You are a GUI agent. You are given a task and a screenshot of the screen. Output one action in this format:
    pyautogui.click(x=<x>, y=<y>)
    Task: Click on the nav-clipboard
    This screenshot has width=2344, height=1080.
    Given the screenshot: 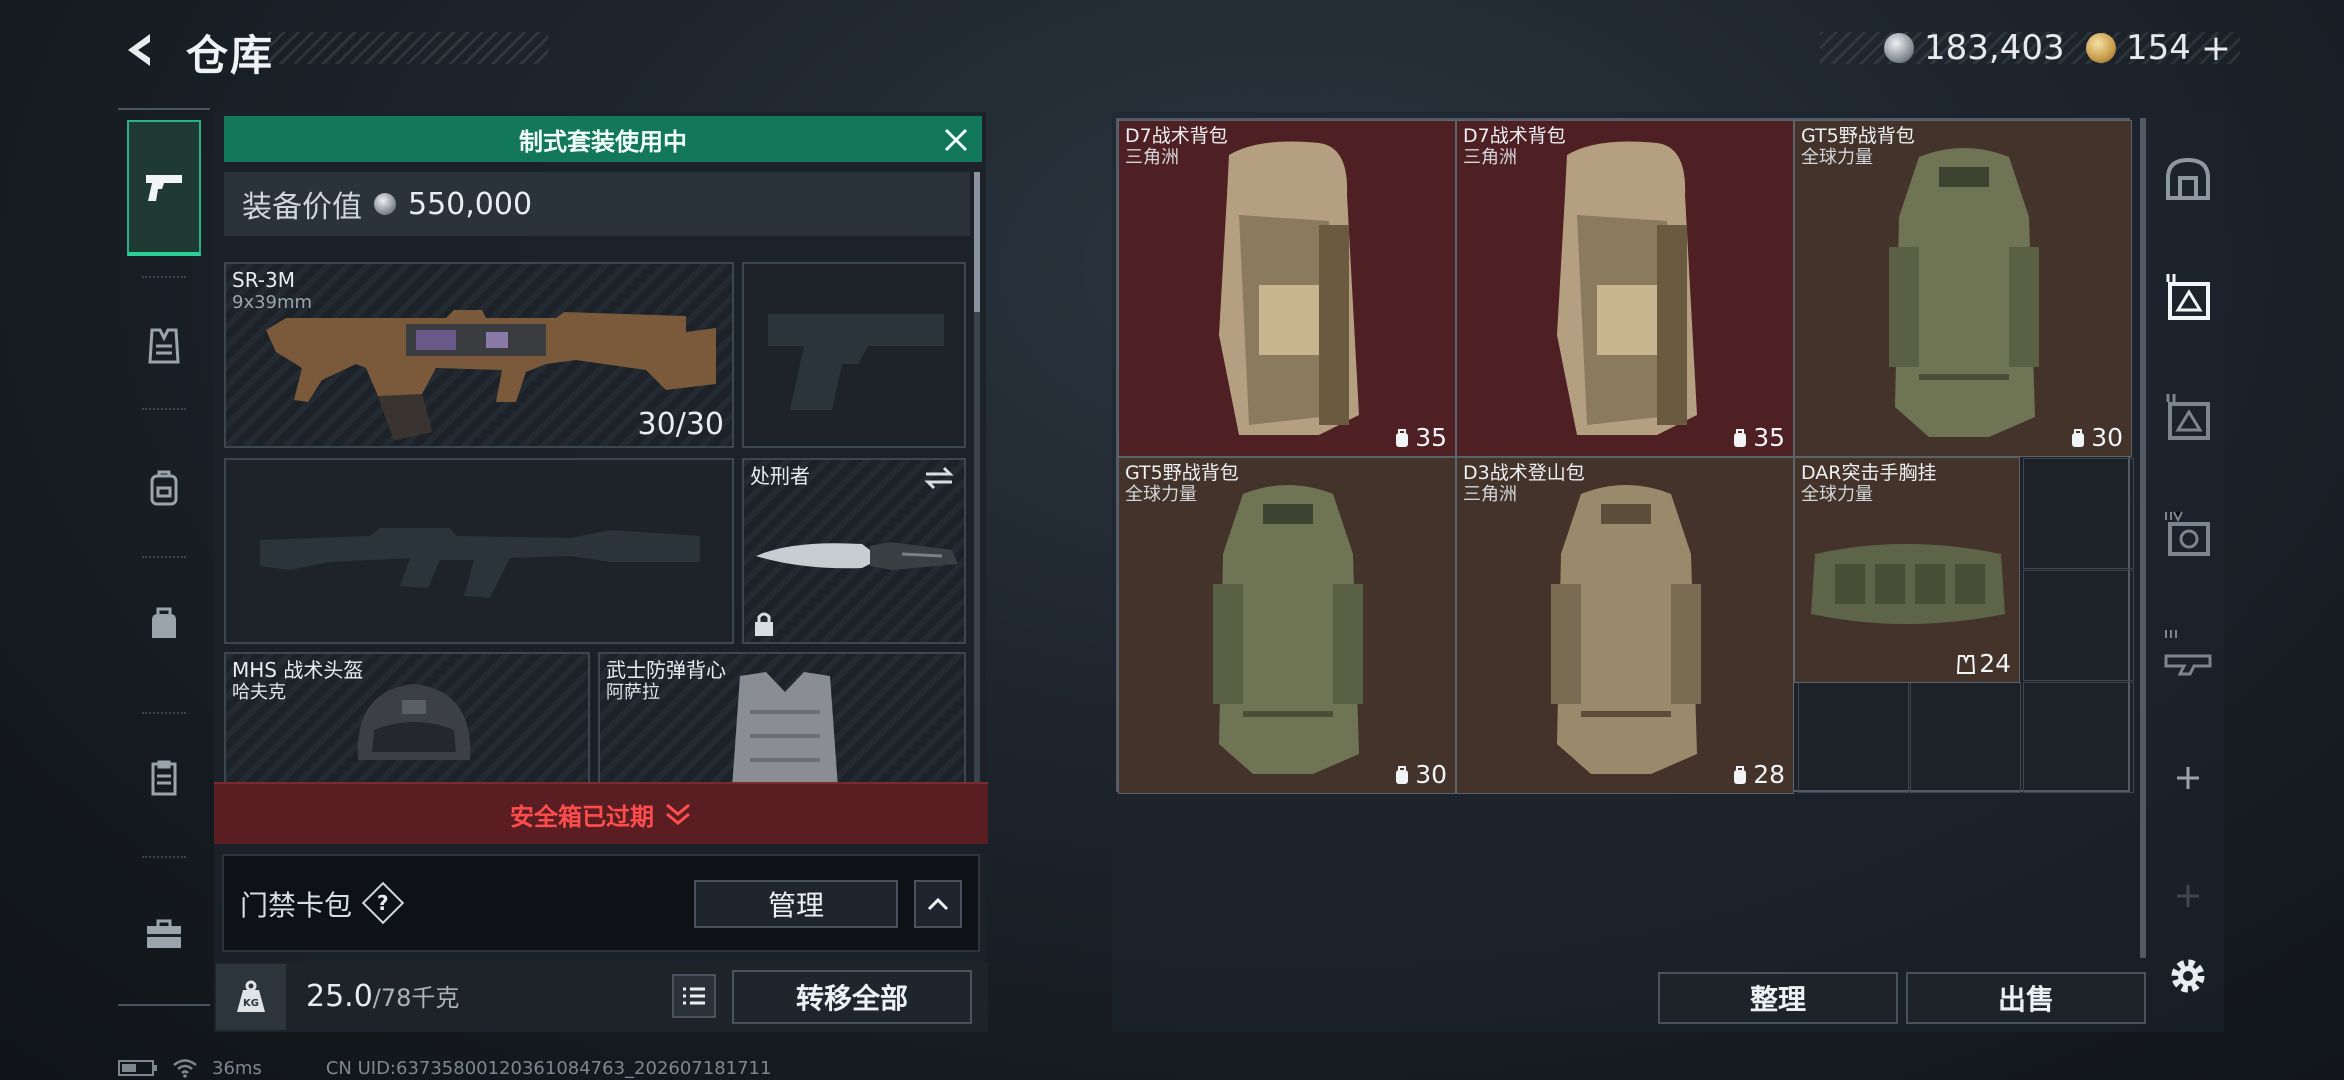 What is the action you would take?
    pyautogui.click(x=164, y=778)
    